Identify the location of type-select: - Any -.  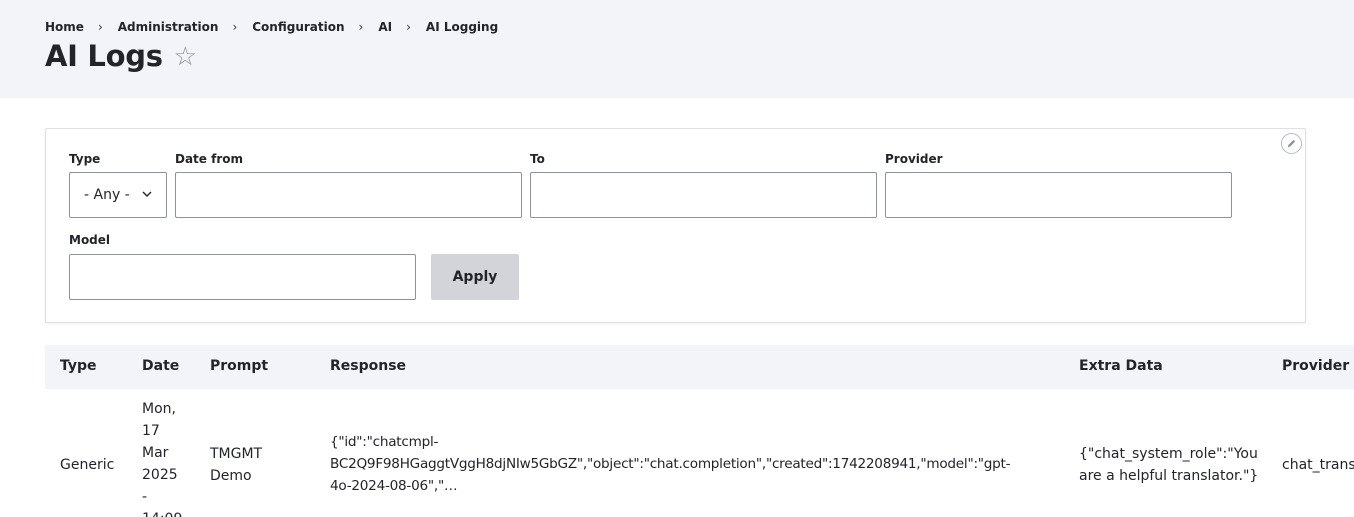
(118, 195).